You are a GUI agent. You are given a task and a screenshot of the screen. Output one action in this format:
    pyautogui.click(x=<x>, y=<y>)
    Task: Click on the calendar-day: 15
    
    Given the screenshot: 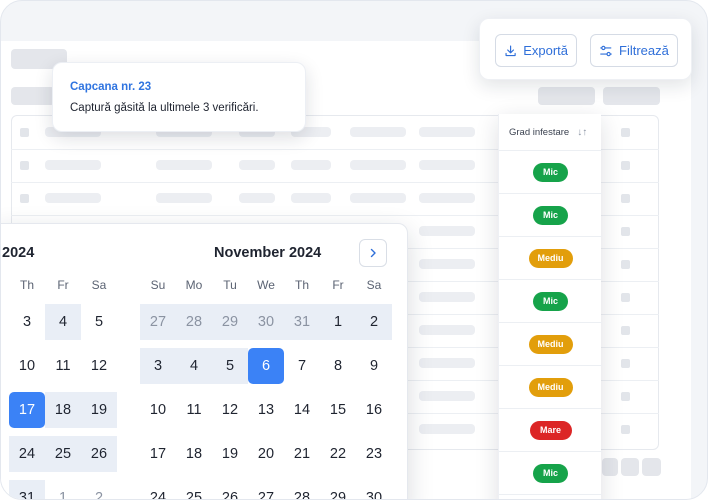 What is the action you would take?
    pyautogui.click(x=338, y=410)
    